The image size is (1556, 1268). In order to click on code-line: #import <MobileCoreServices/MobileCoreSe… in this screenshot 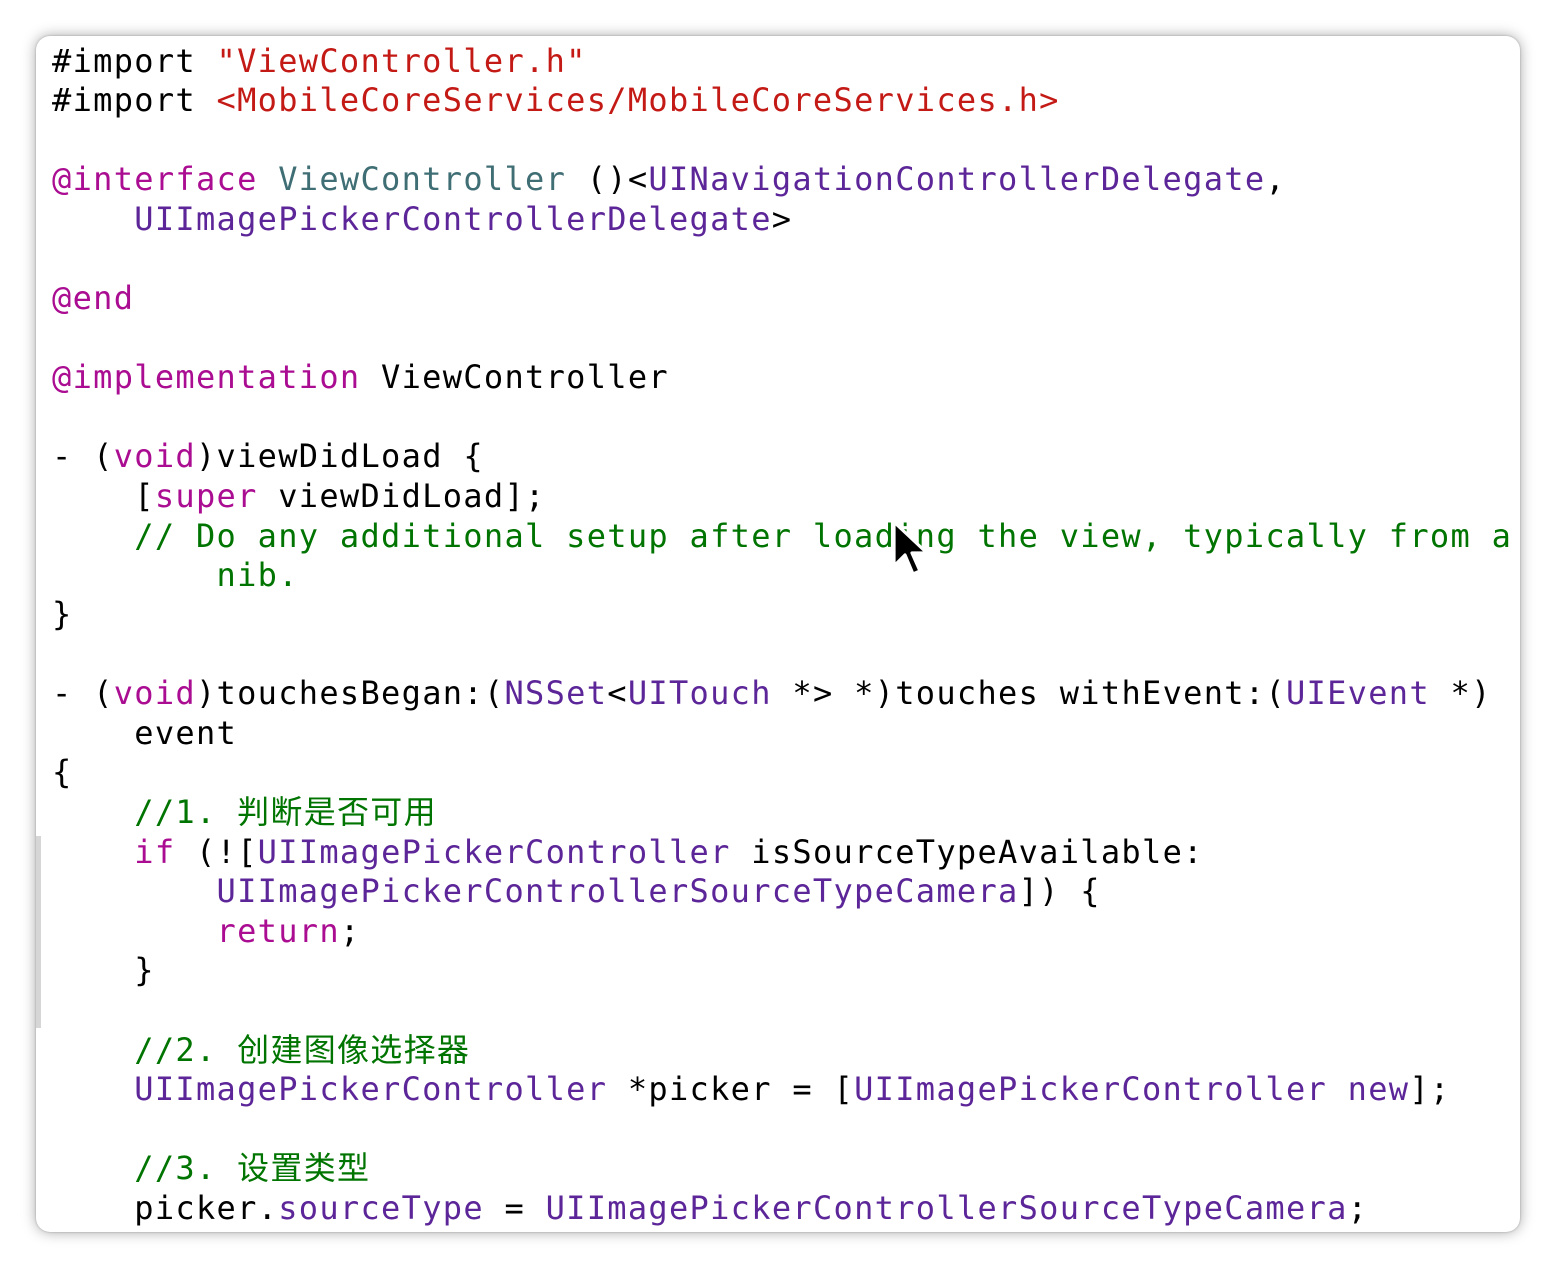, I will do `click(786, 100)`.